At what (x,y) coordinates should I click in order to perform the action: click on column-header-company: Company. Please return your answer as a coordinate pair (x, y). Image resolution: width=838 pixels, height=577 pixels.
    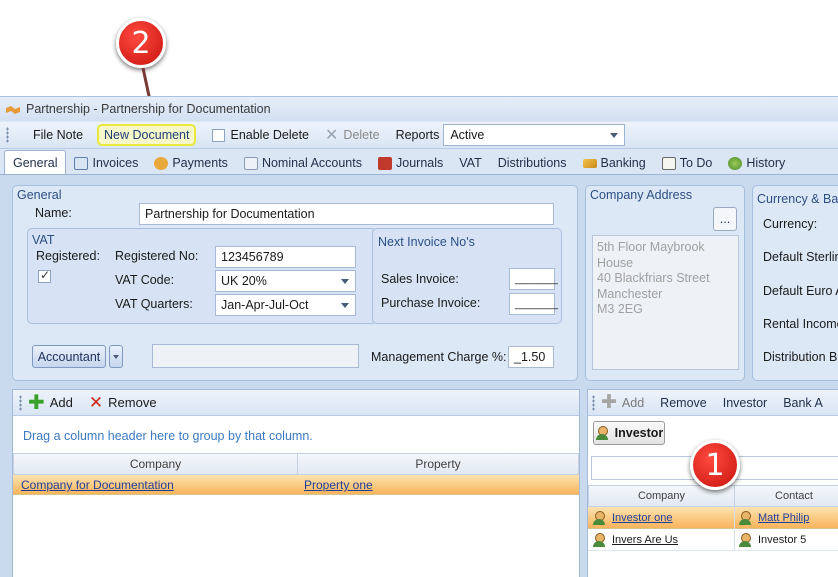
    Looking at the image, I should click on (155, 464).